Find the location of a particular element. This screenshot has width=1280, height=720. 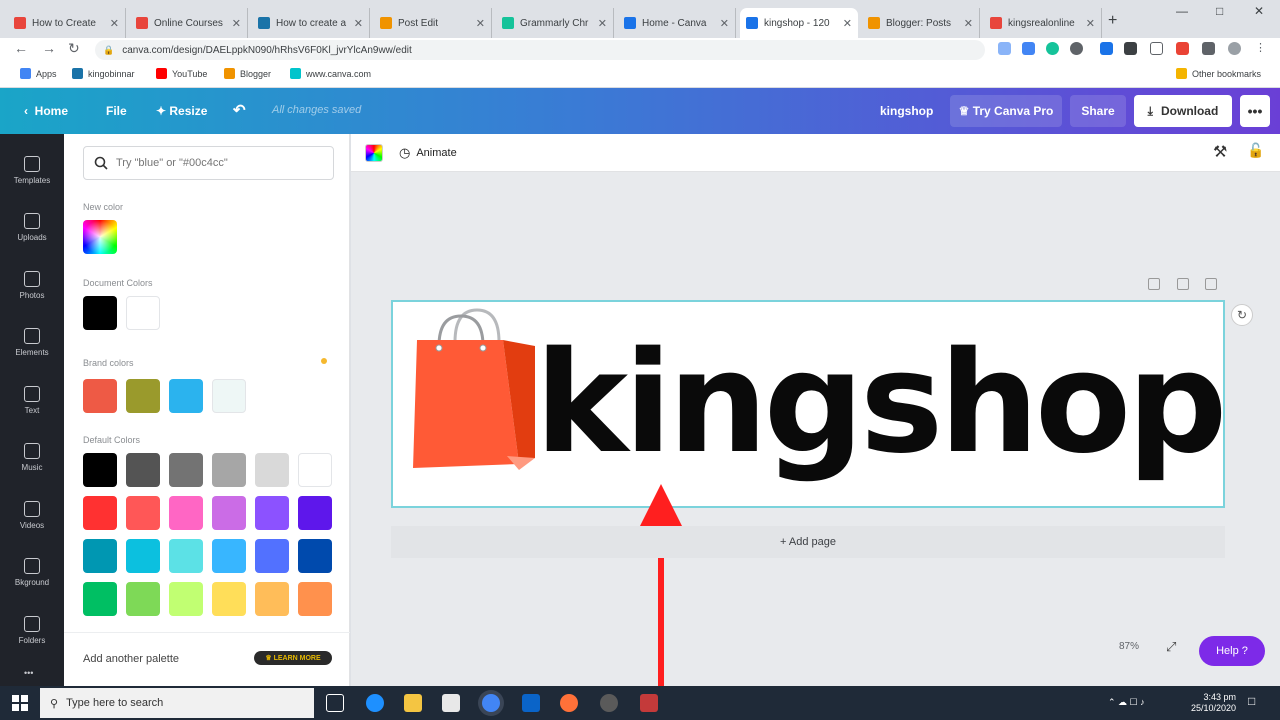

file-explorer-icon is located at coordinates (413, 703).